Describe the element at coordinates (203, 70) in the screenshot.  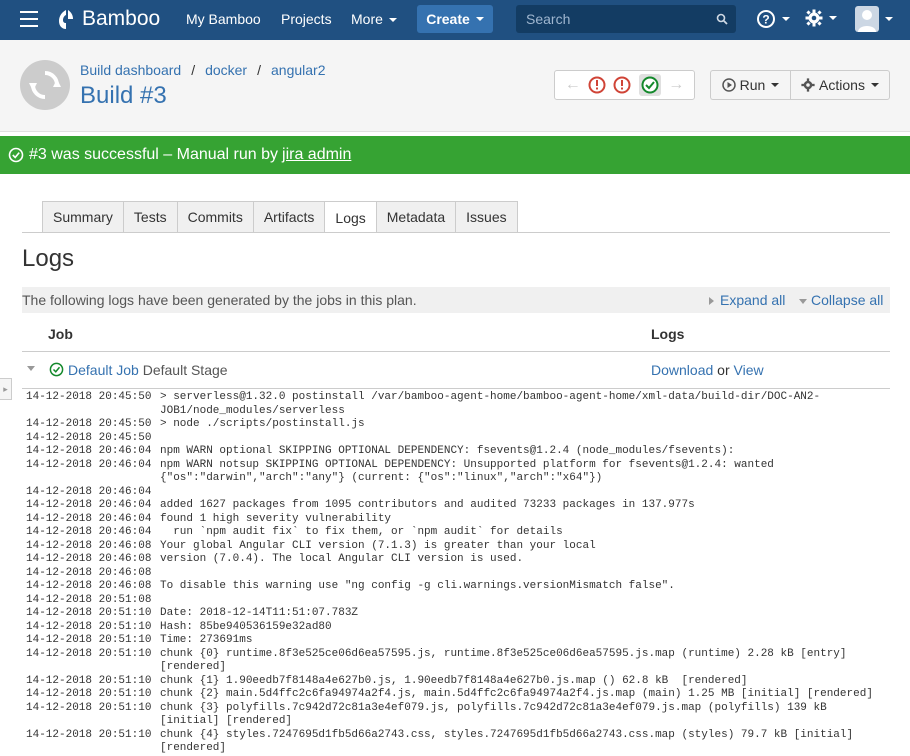
I see `breadcrumb: Build dashboard / docker / angular2` at that location.